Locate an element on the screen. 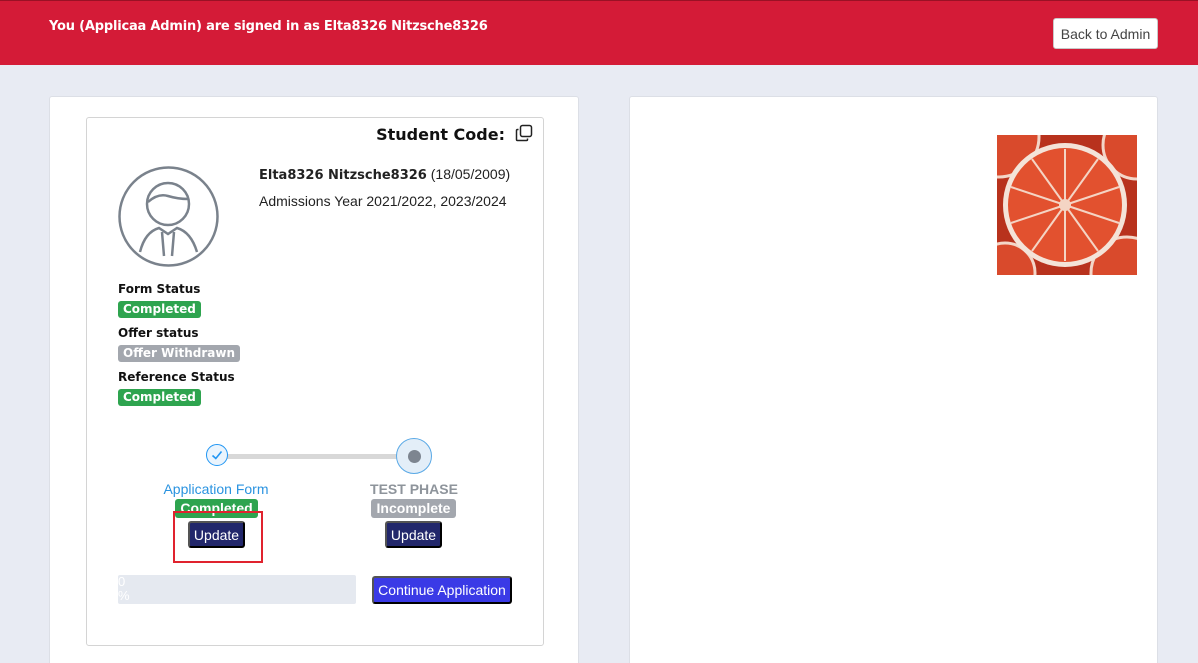 The image size is (1198, 663). avatar is located at coordinates (168, 216).